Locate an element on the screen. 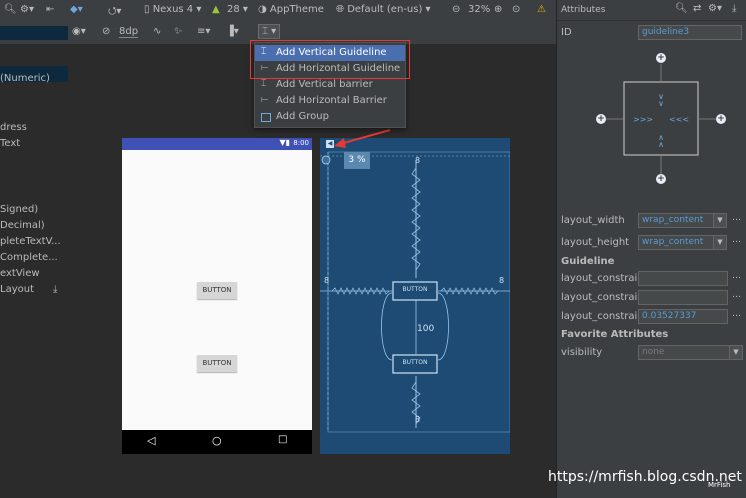 Image resolution: width=746 pixels, height=498 pixels. visibility-select: none is located at coordinates (684, 352).